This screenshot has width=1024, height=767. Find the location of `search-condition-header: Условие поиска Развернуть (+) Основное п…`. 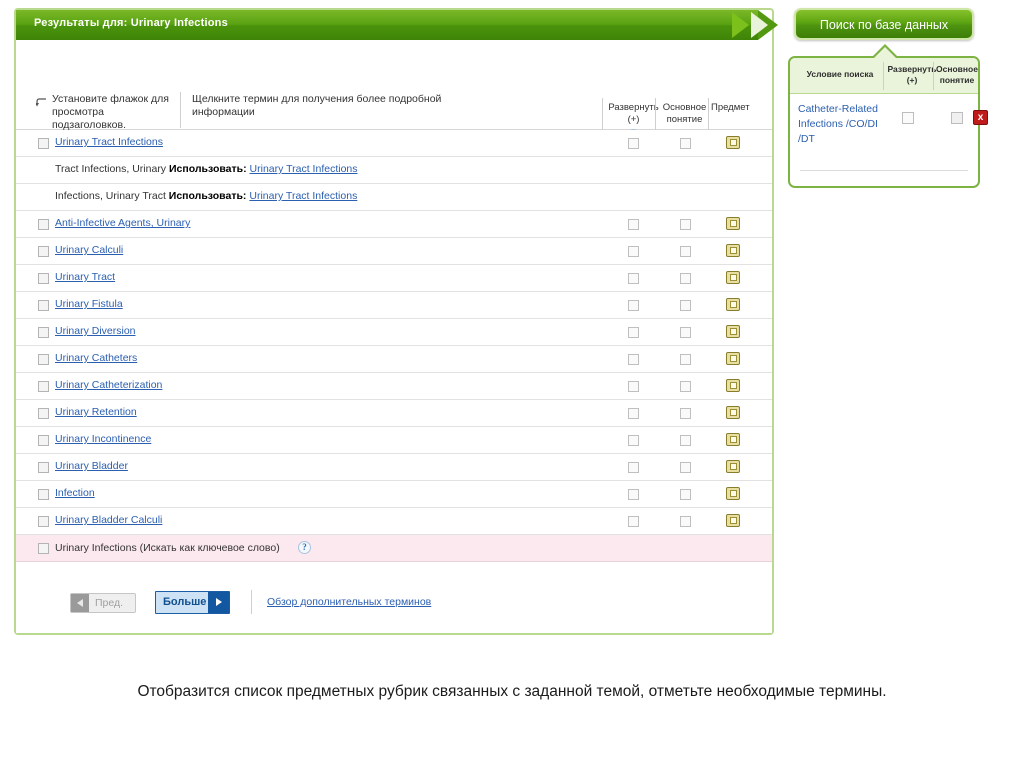

search-condition-header: Условие поиска Развернуть (+) Основное п… is located at coordinates (884, 76).